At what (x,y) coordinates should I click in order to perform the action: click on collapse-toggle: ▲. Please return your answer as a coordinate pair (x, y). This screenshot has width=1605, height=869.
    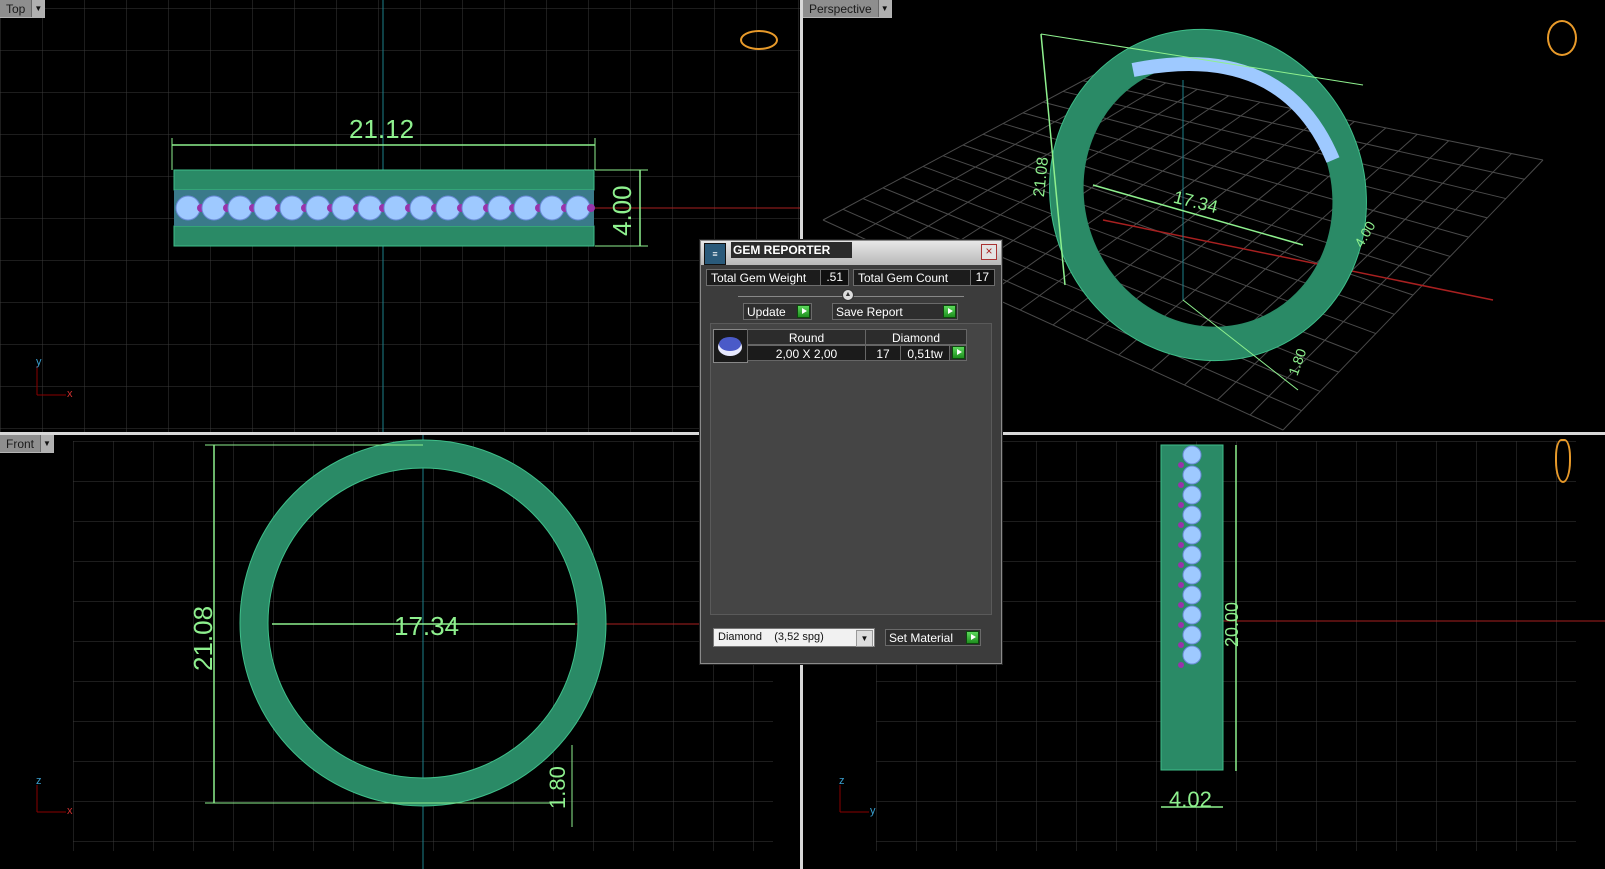
    Looking at the image, I should click on (848, 295).